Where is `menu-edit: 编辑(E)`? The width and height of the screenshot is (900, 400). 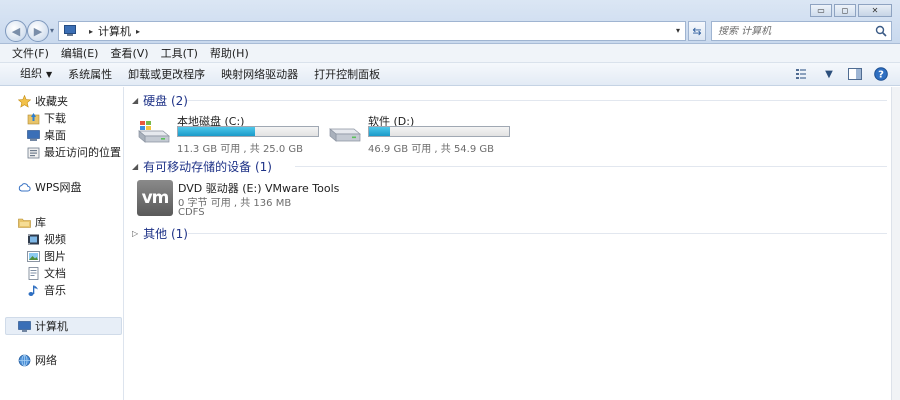
menu-edit: 编辑(E) is located at coordinates (80, 53).